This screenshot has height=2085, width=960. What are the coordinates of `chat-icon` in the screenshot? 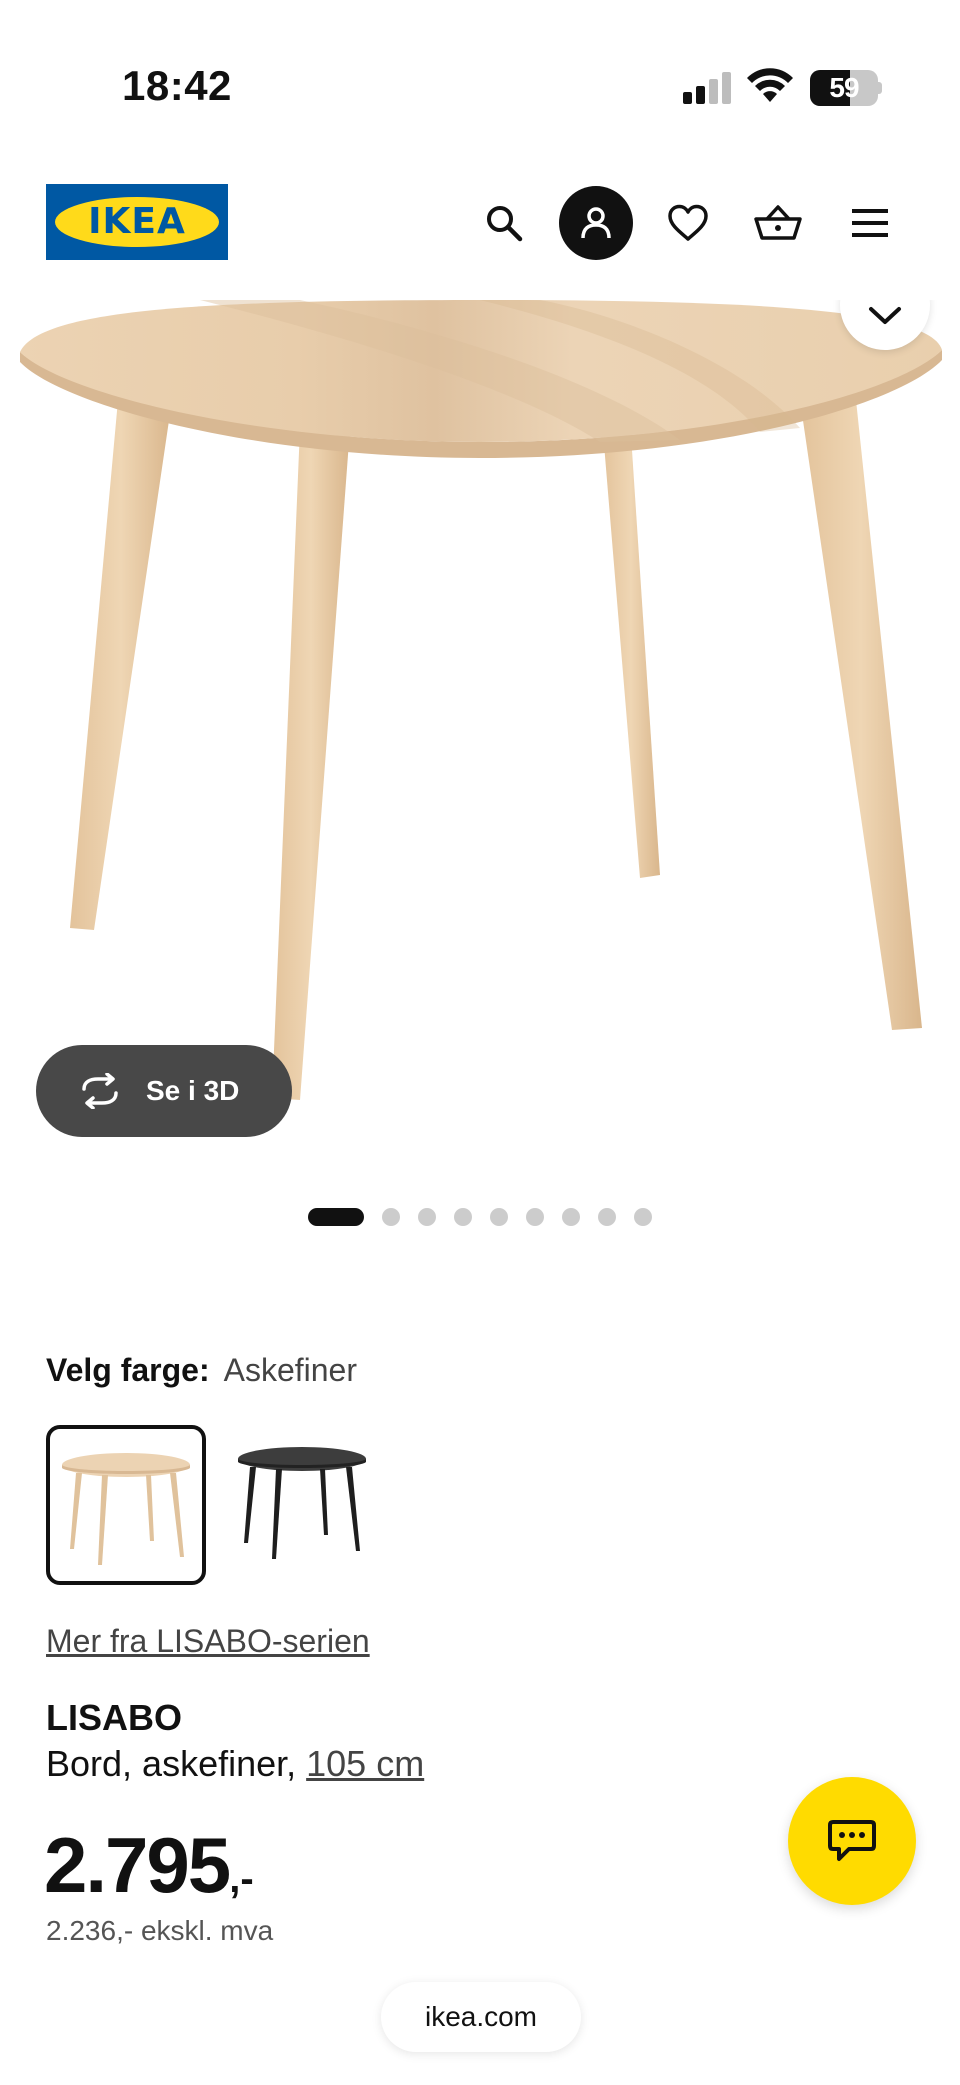 It's located at (852, 1840).